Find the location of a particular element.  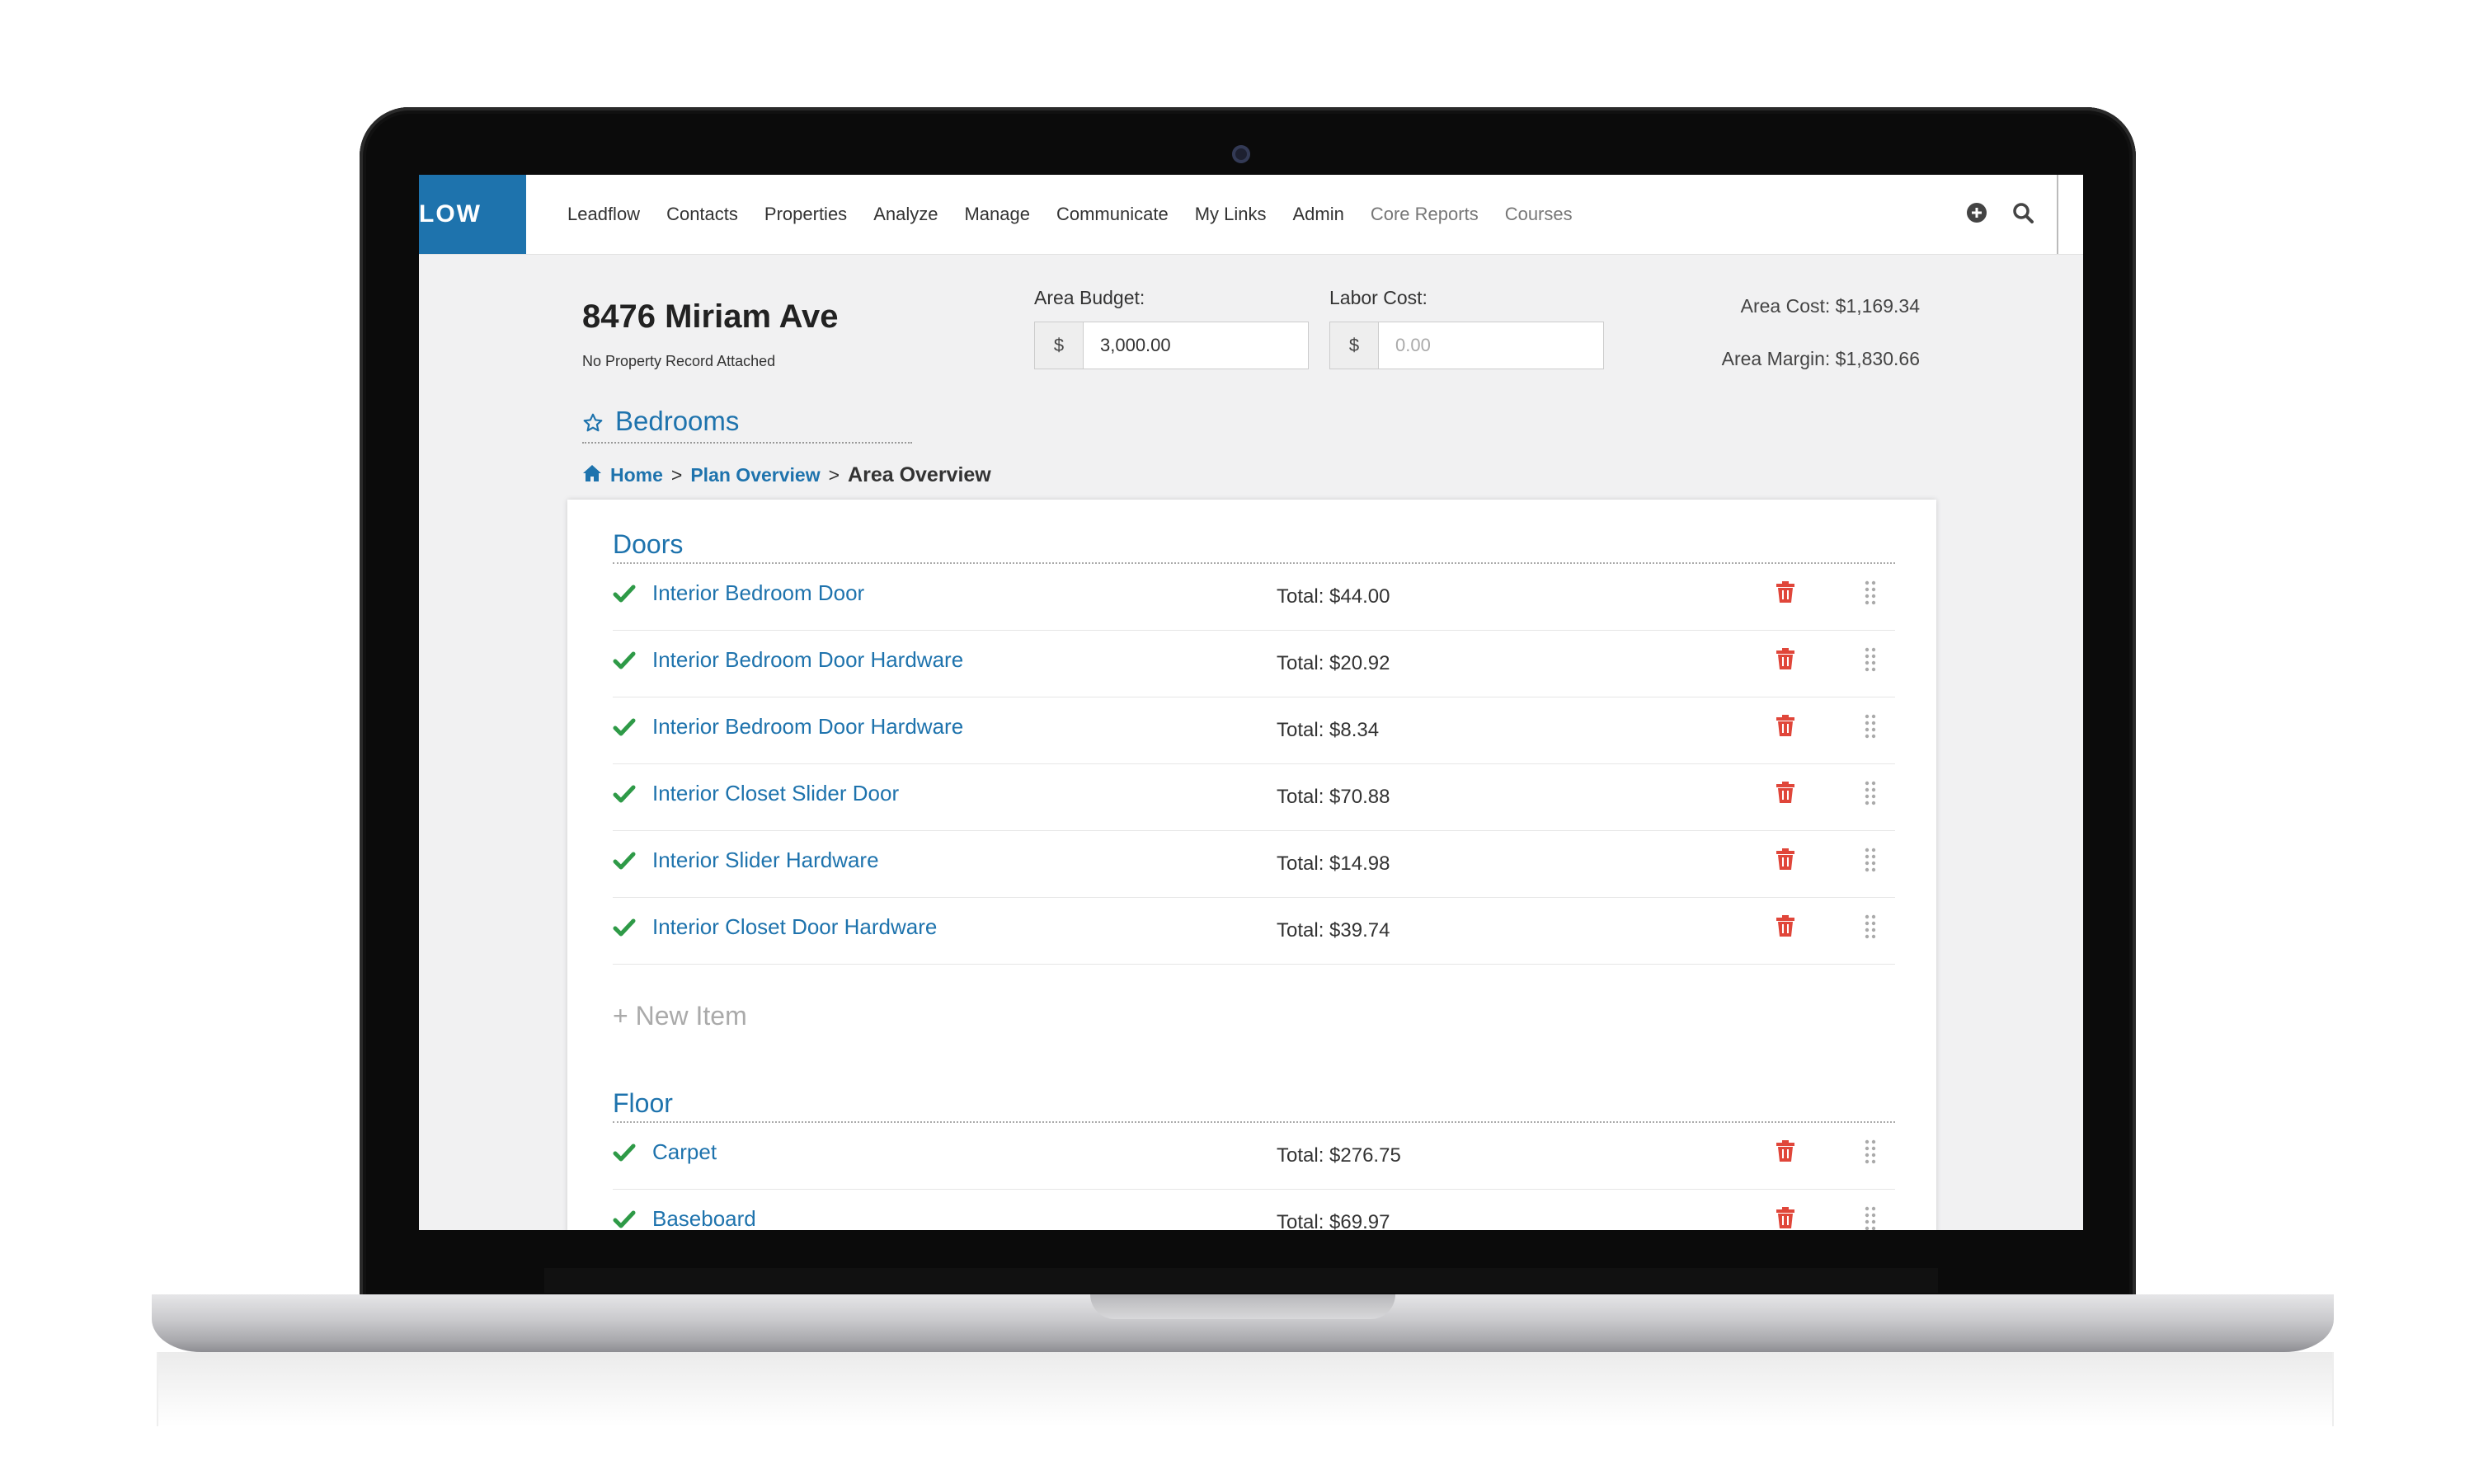

property-subtitle: No Property Record Attached is located at coordinates (679, 361).